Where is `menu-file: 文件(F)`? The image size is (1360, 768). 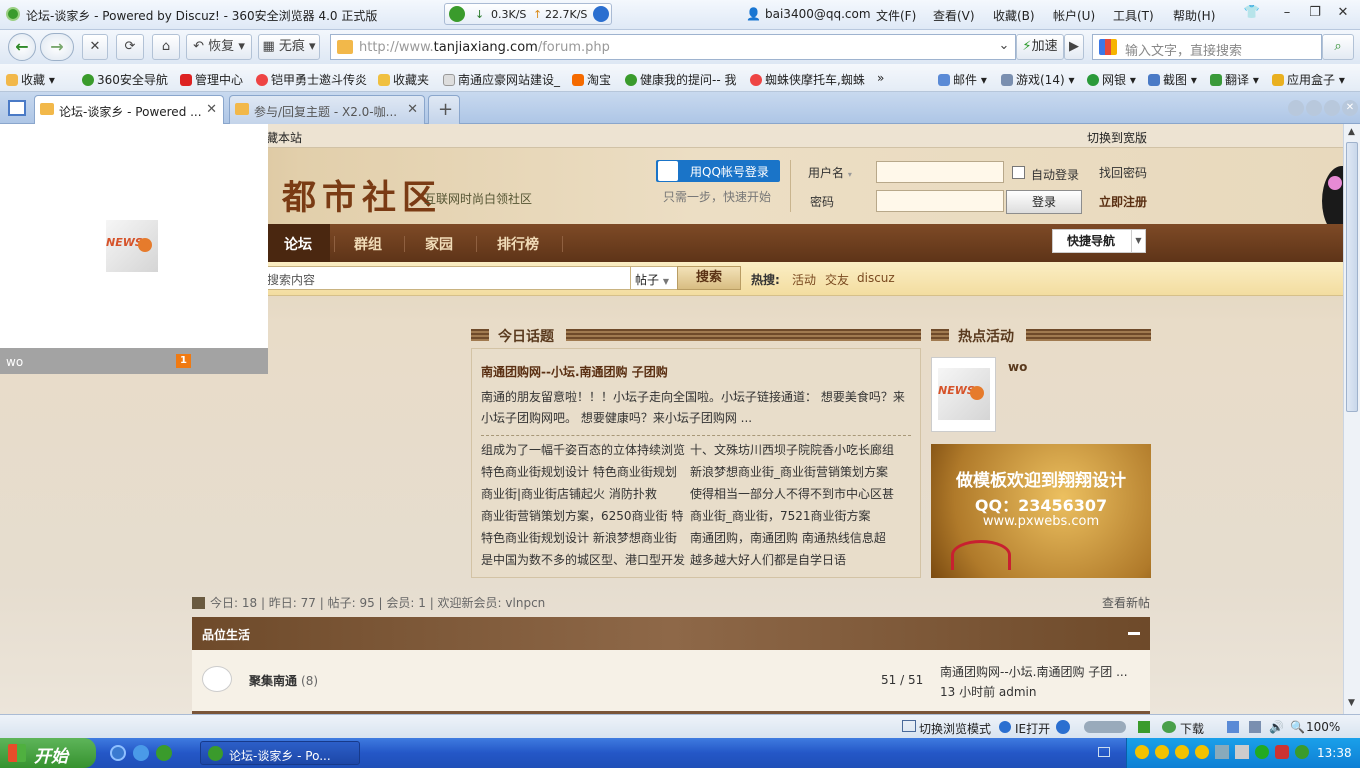
menu-file: 文件(F) is located at coordinates (896, 15).